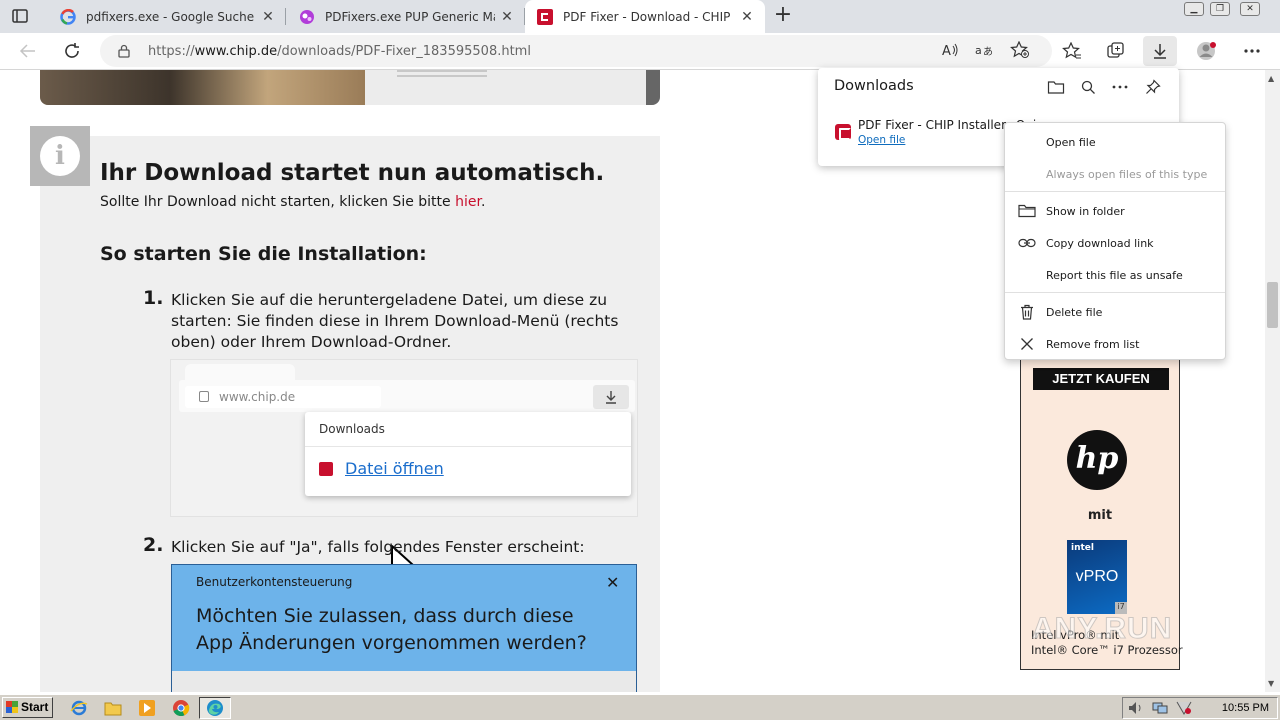 This screenshot has width=1280, height=720. Describe the element at coordinates (483, 202) in the screenshot. I see `subtext-end: .` at that location.